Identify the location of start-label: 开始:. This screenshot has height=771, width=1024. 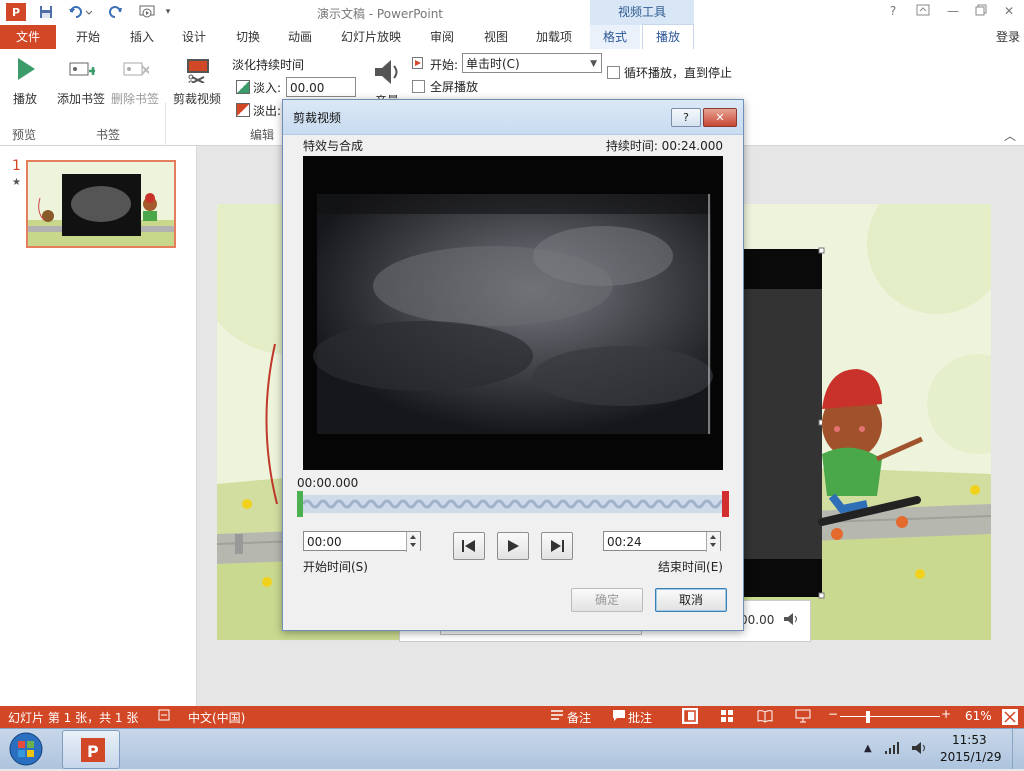
(444, 65).